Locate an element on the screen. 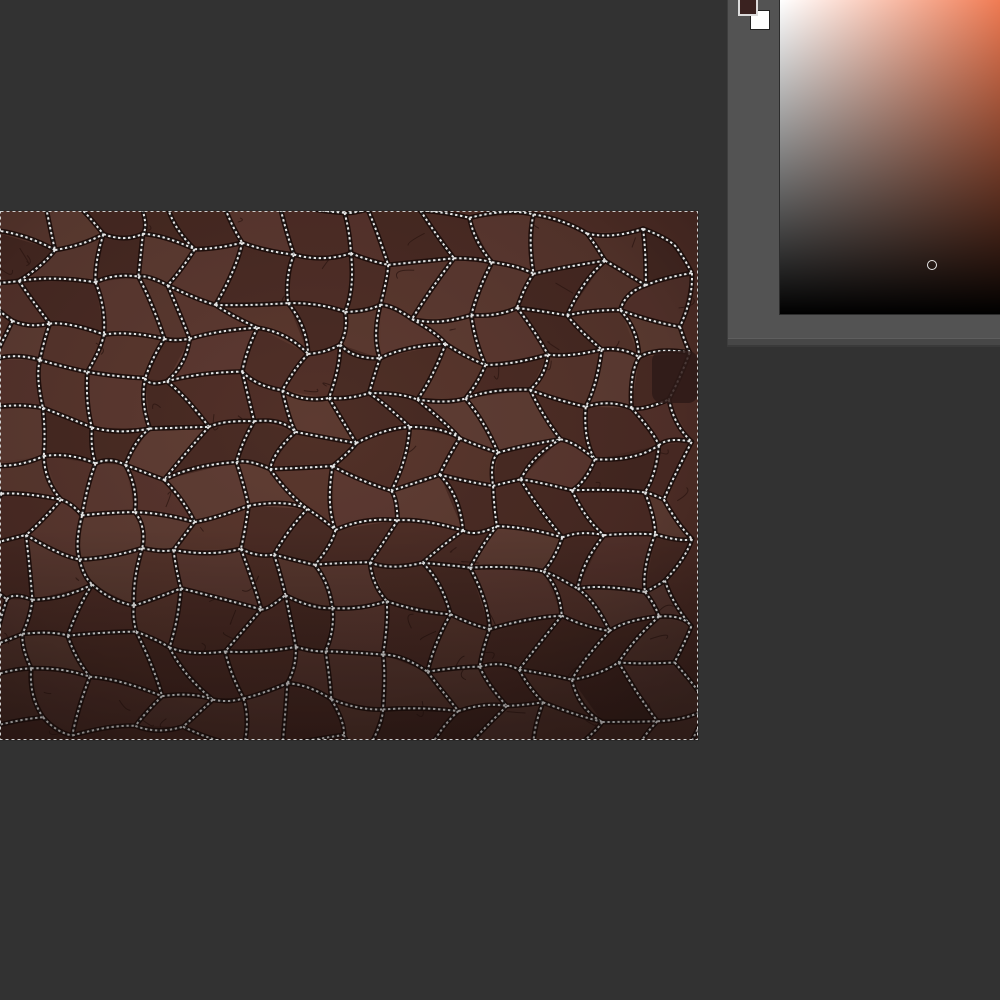 Image resolution: width=1000 pixels, height=1000 pixels. foreground-background-swatches is located at coordinates (756, 16).